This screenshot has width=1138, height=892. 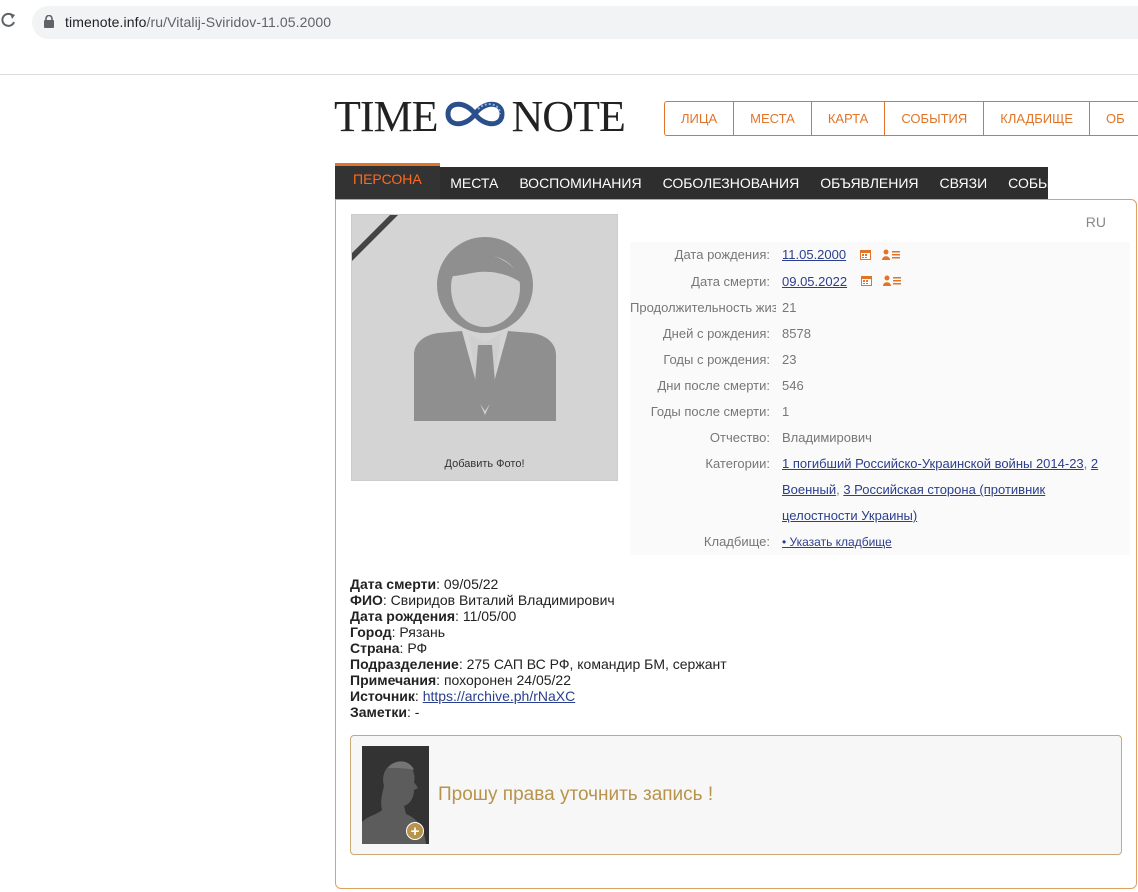 I want to click on death-date-label: Дата смерти:, so click(x=730, y=281).